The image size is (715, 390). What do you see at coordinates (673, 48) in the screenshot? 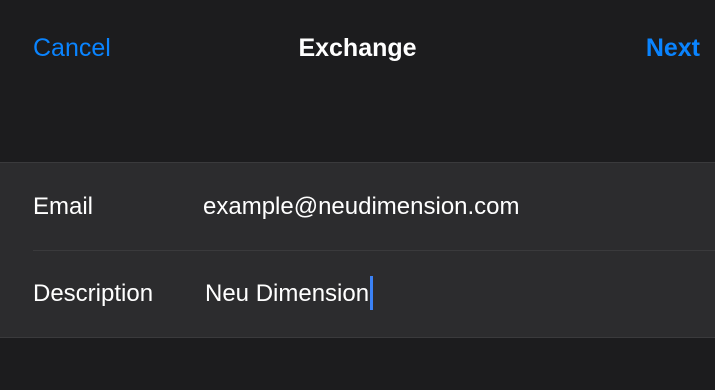
I see `next-button: Next` at bounding box center [673, 48].